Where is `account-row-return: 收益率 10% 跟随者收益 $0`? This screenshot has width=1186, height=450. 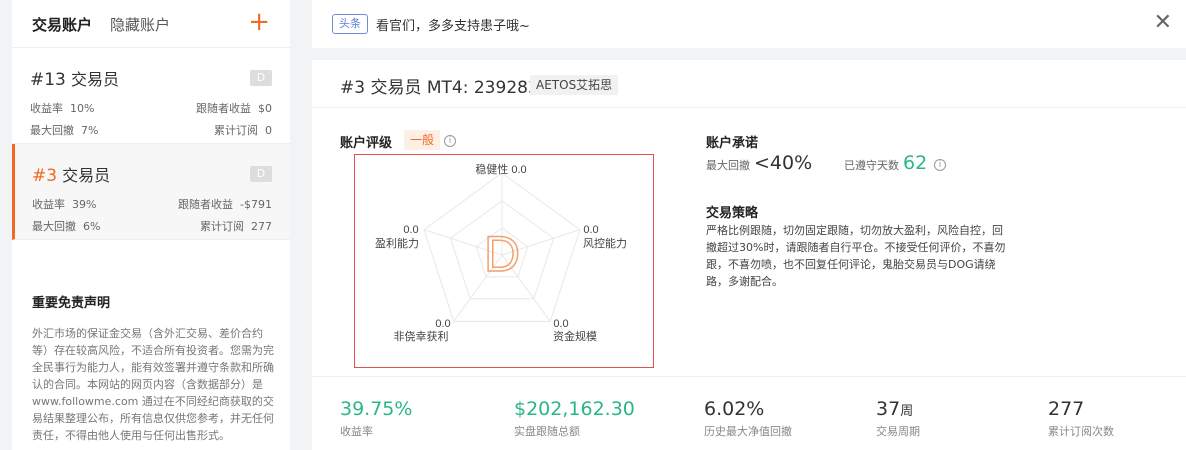 account-row-return: 收益率 10% 跟随者收益 $0 is located at coordinates (151, 108).